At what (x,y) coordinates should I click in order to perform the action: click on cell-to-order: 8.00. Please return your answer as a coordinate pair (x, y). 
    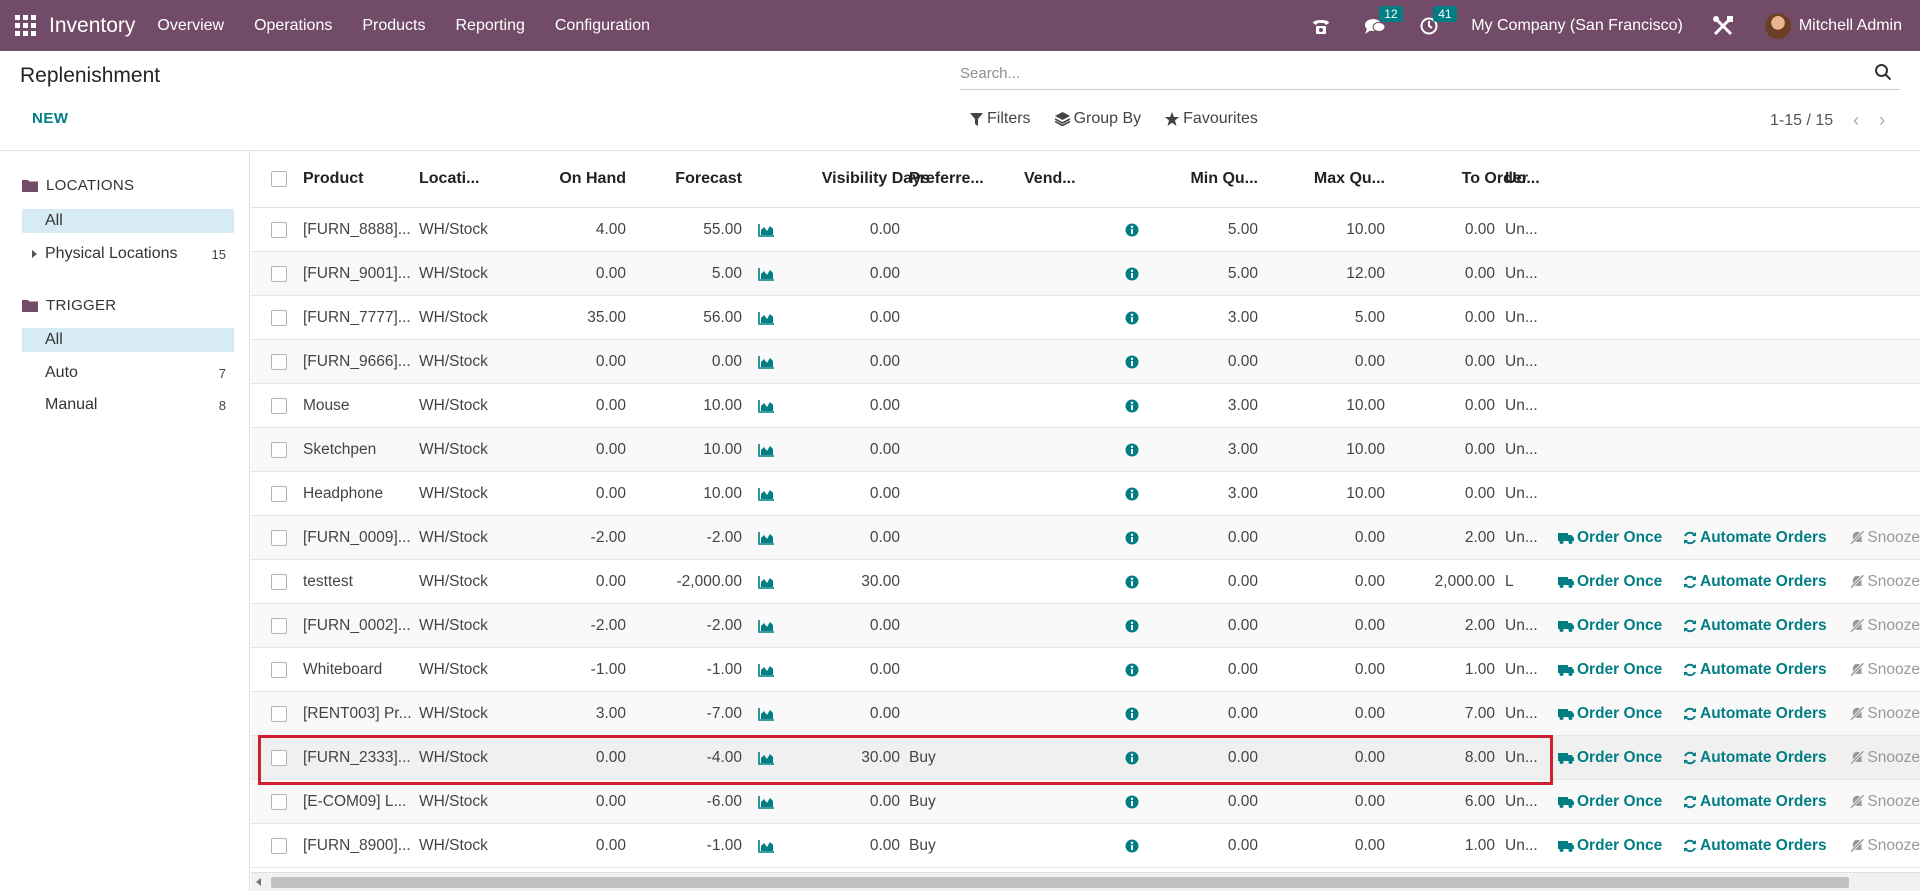
    Looking at the image, I should click on (1443, 757).